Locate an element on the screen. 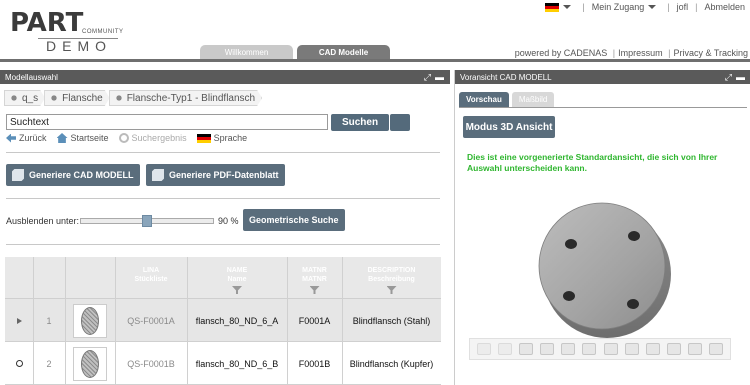 Image resolution: width=750 pixels, height=385 pixels. filter-slider is located at coordinates (147, 221).